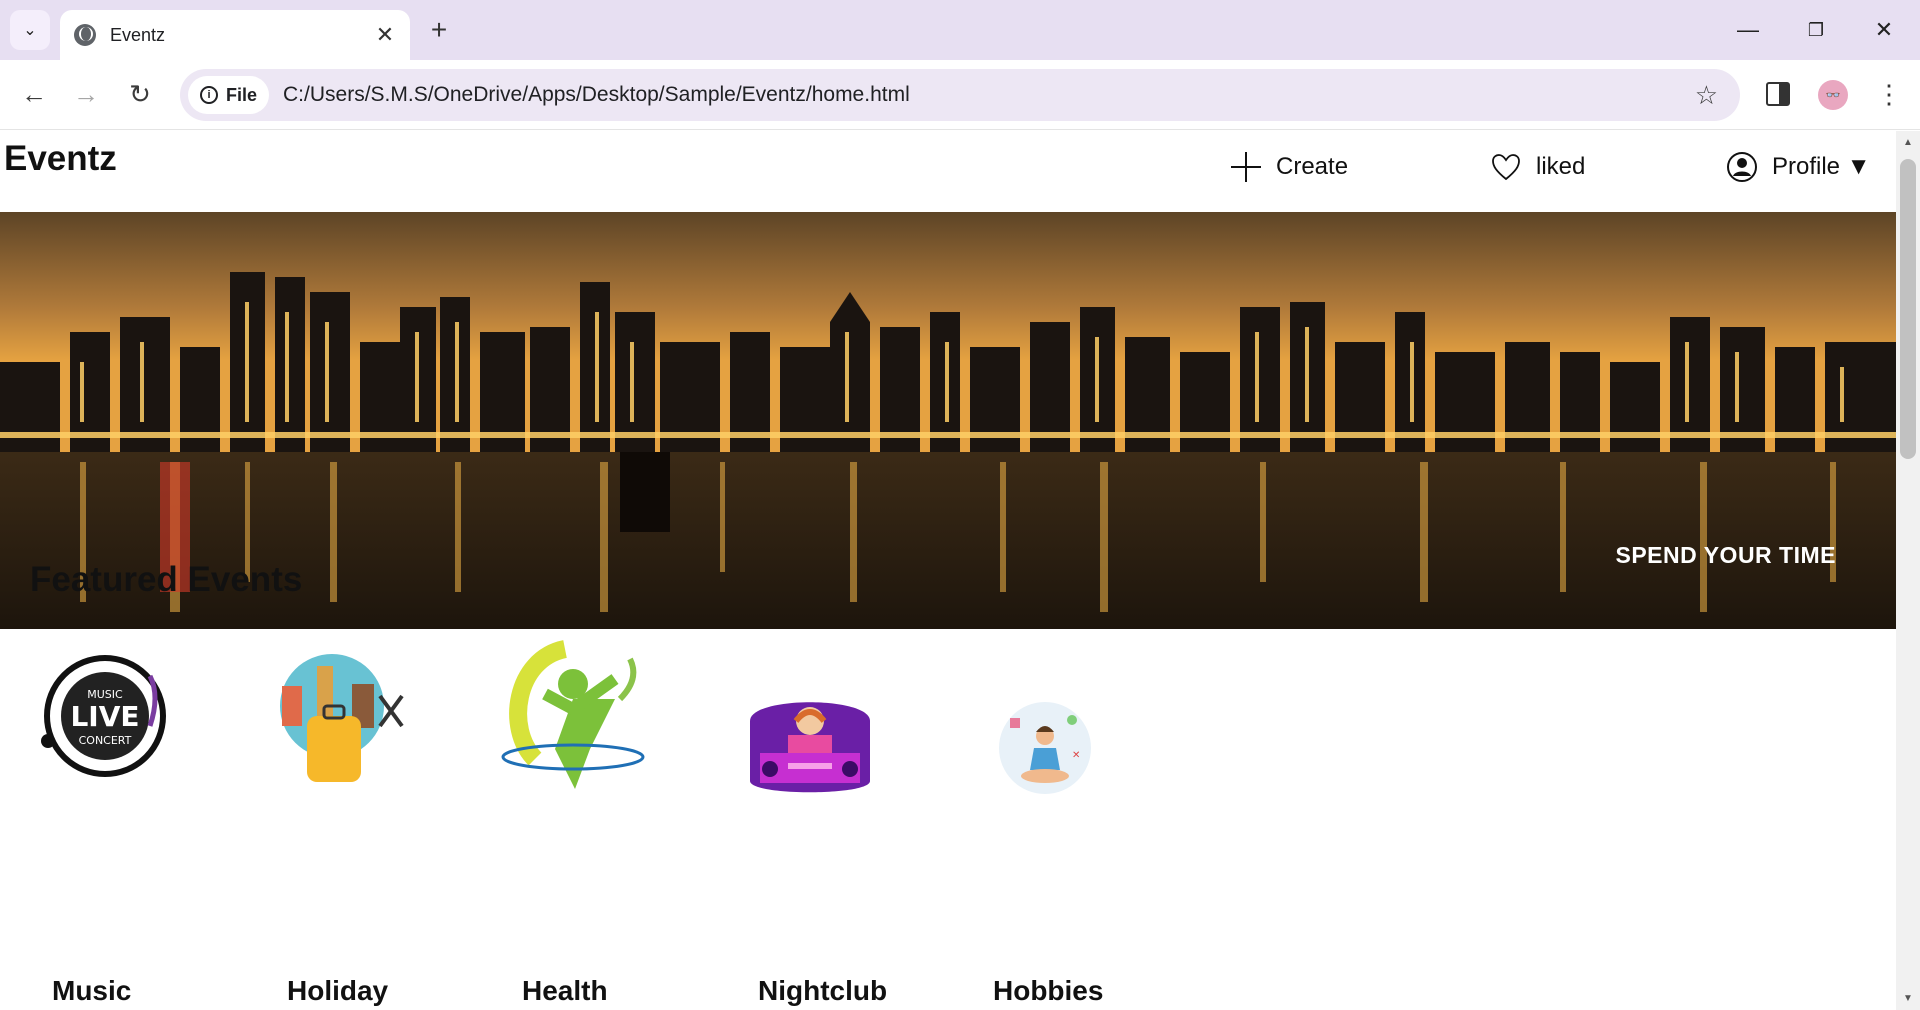 This screenshot has width=1920, height=1010. What do you see at coordinates (1561, 166) in the screenshot?
I see `liked-label: liked` at bounding box center [1561, 166].